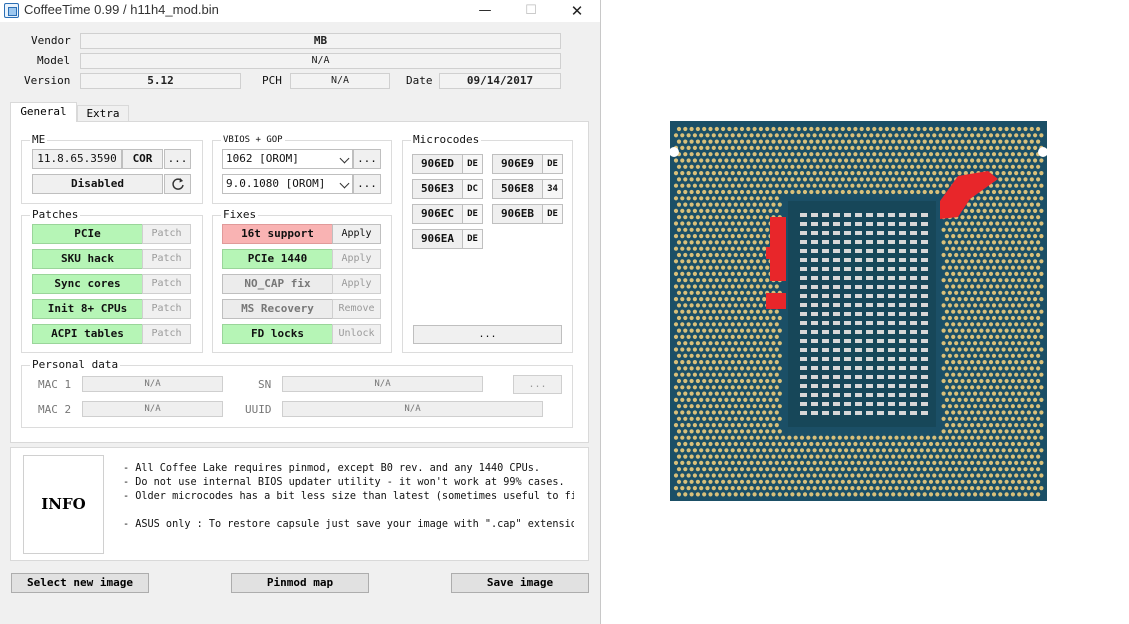  I want to click on microcode-cpuid: 506E3, so click(437, 189).